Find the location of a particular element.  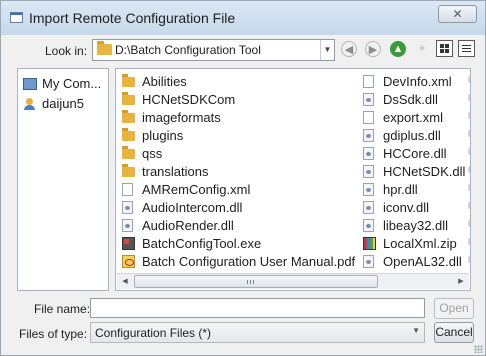

file-name: DsSdk.dll is located at coordinates (410, 99).